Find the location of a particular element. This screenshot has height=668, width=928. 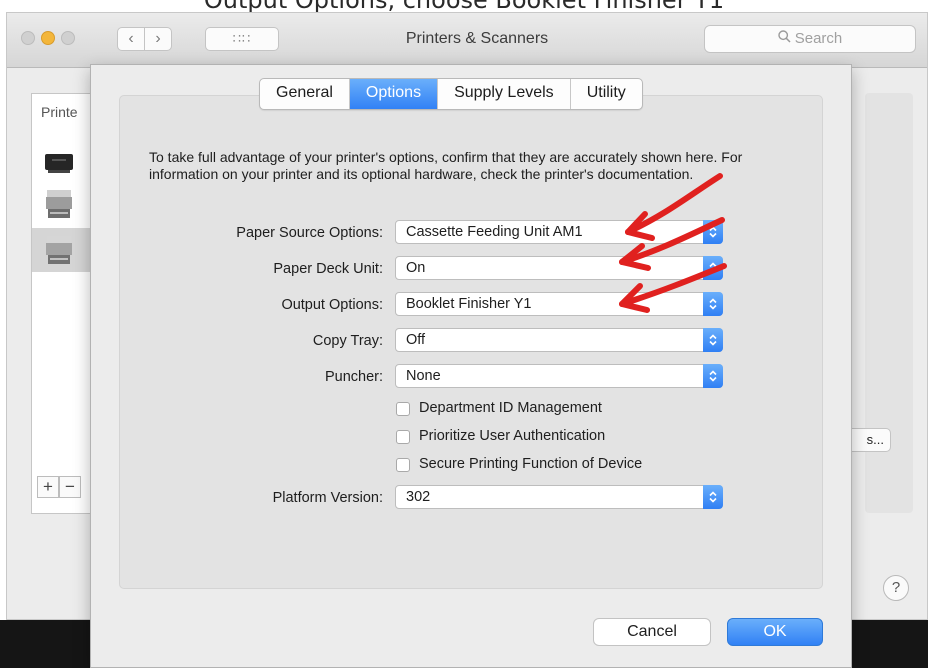

prioritize-user-authentication-checkbox is located at coordinates (403, 437).